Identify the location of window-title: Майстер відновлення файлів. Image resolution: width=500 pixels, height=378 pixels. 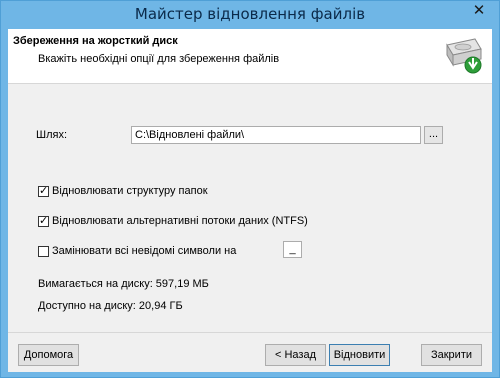
(250, 14).